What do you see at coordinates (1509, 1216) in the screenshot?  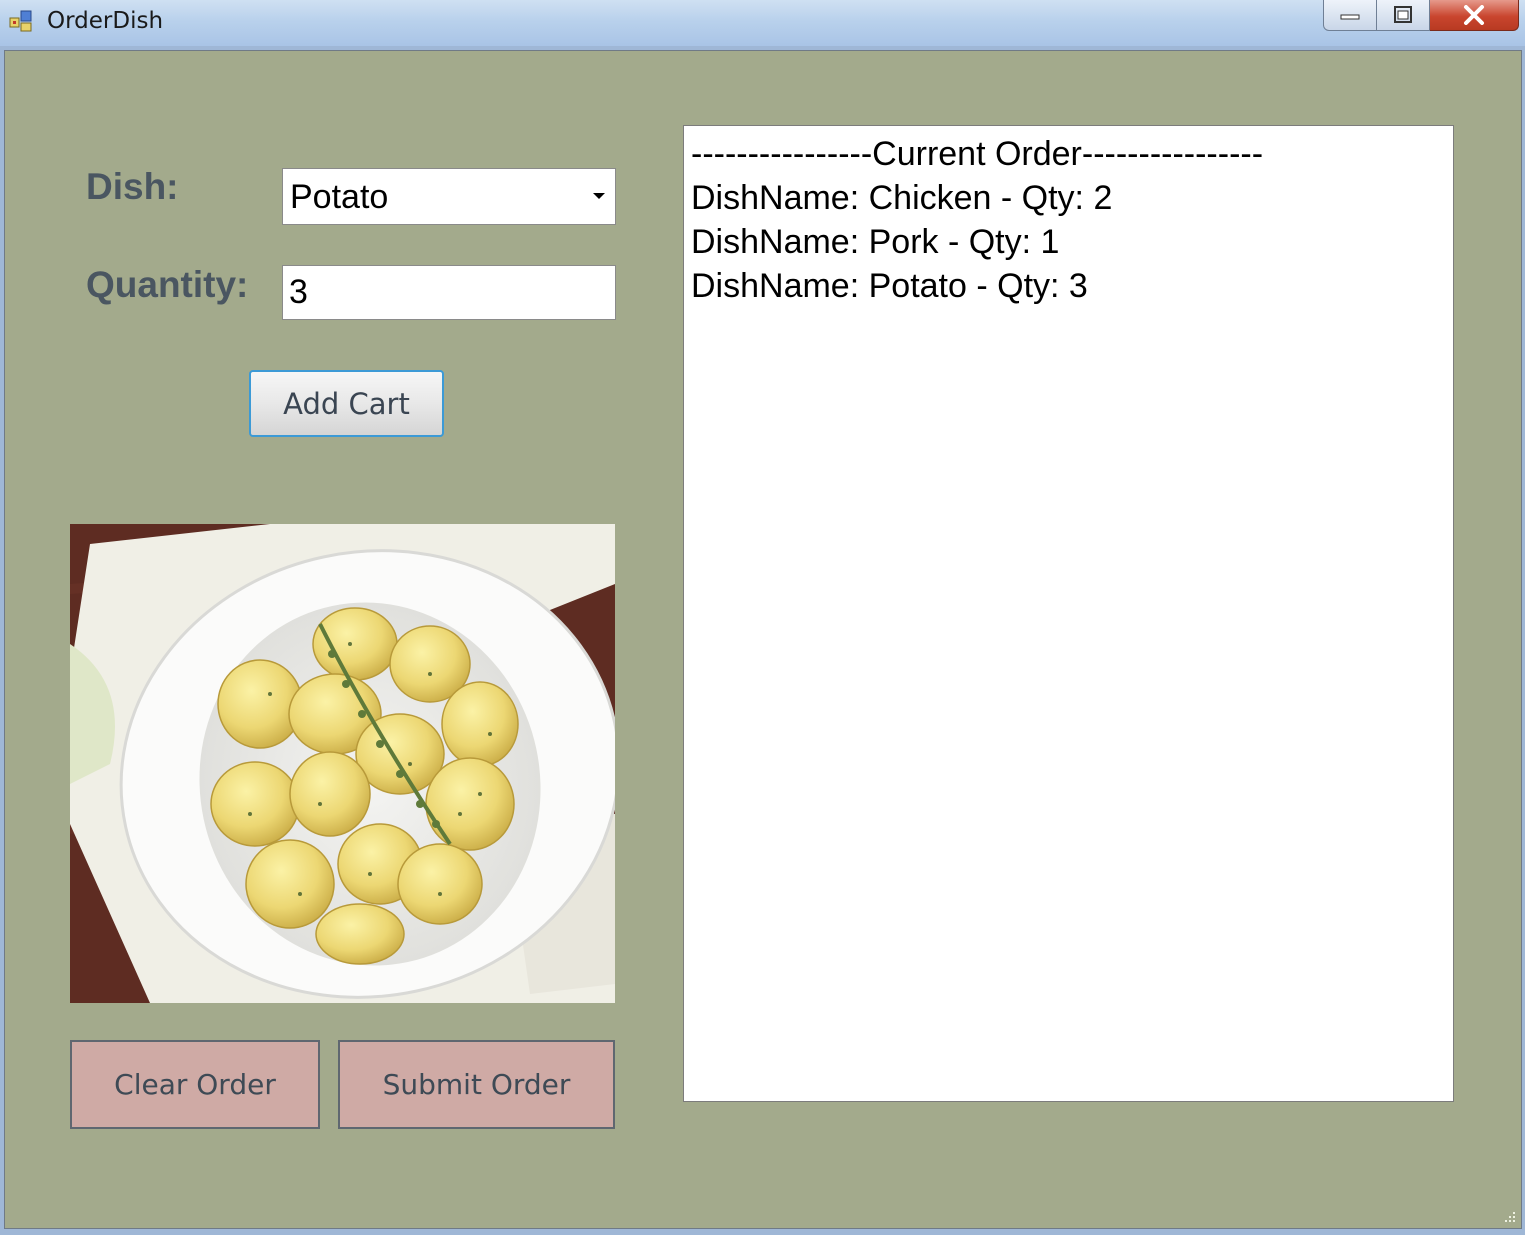 I see `resize-grip-icon` at bounding box center [1509, 1216].